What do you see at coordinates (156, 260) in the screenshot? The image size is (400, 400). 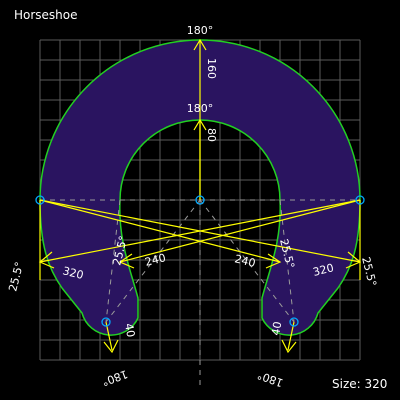 I see `left-inner-length-label: 240` at bounding box center [156, 260].